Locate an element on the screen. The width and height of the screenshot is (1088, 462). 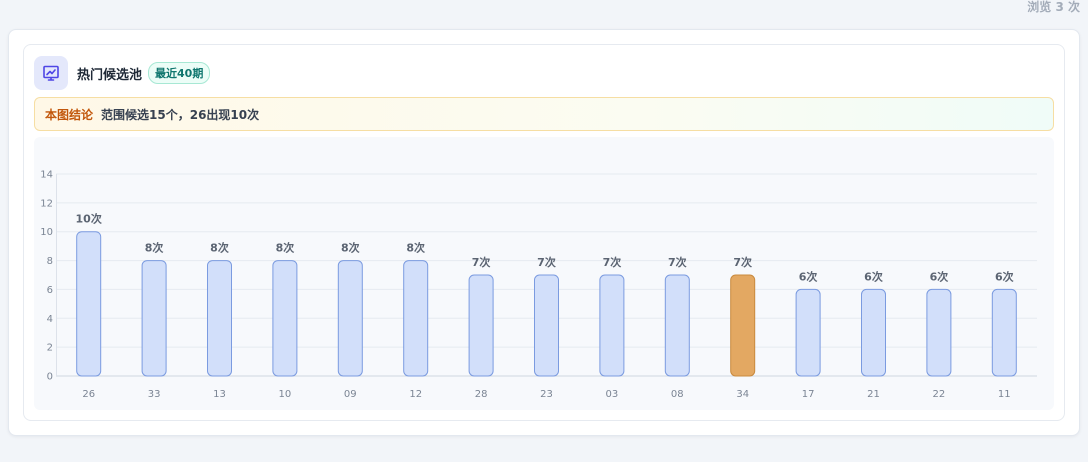
card-header: 热门候选池 最近40期 is located at coordinates (122, 73).